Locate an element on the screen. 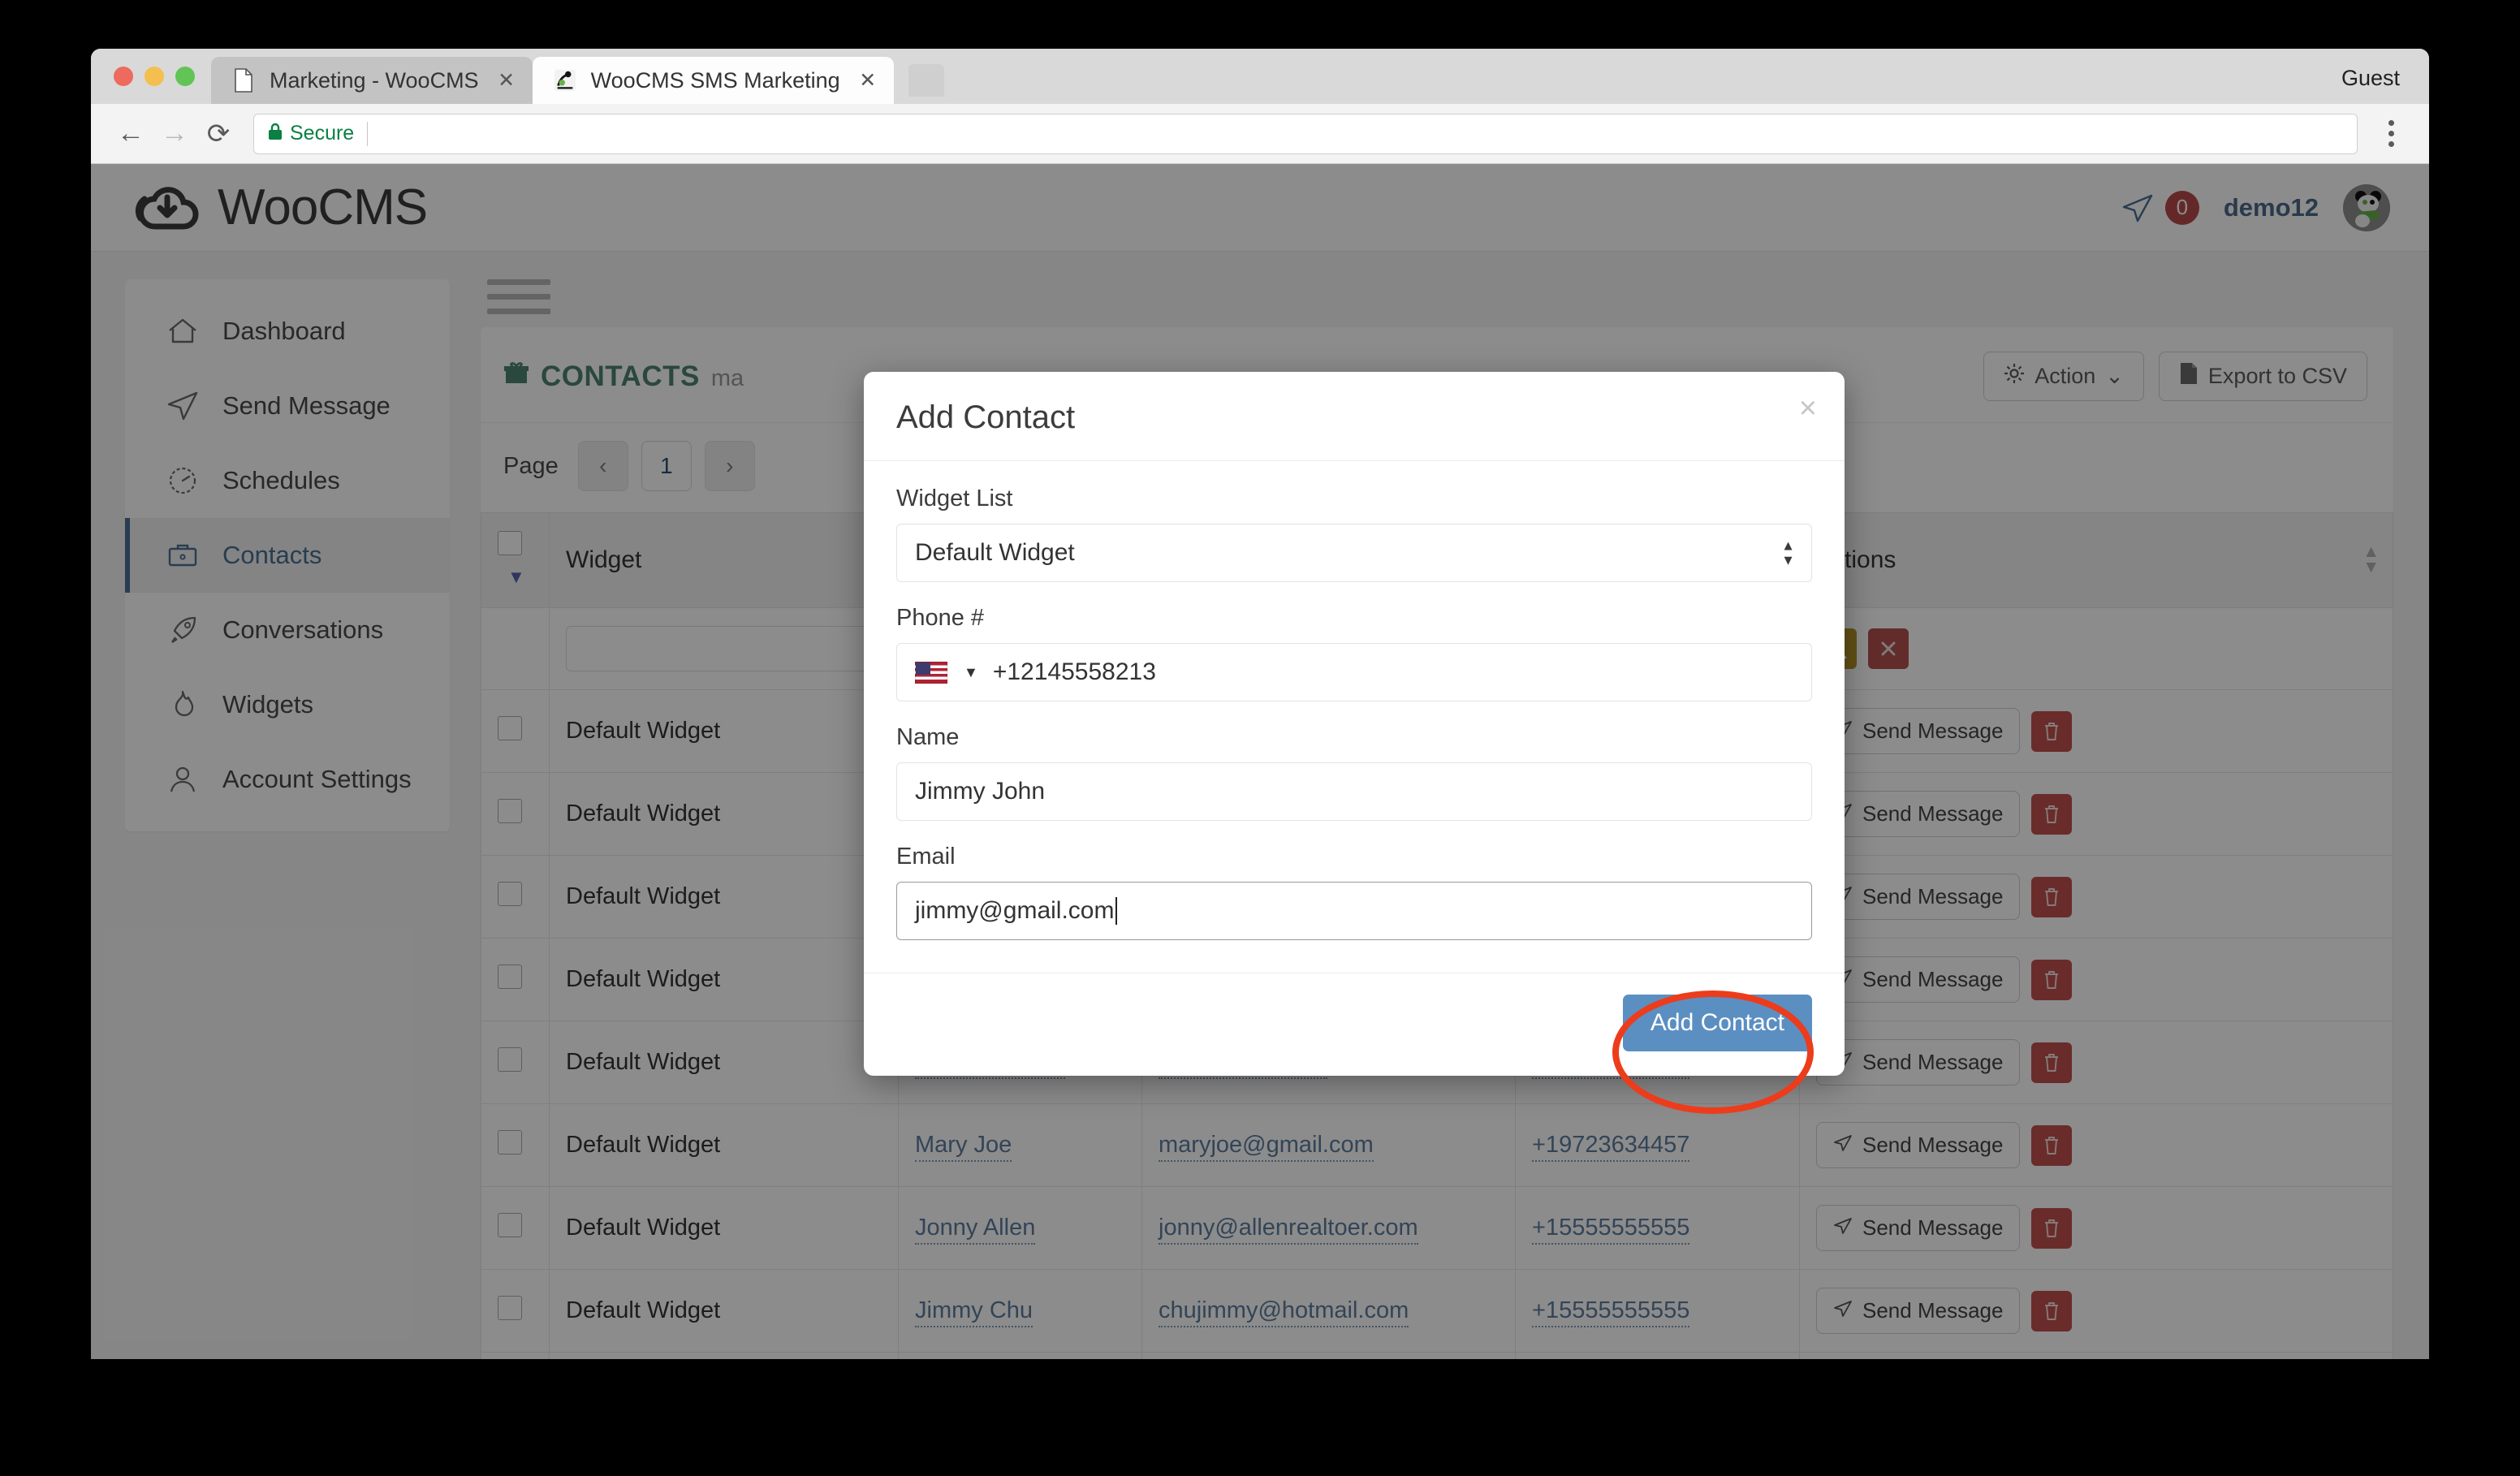 This screenshot has width=2520, height=1476. forward-icon: → is located at coordinates (175, 134).